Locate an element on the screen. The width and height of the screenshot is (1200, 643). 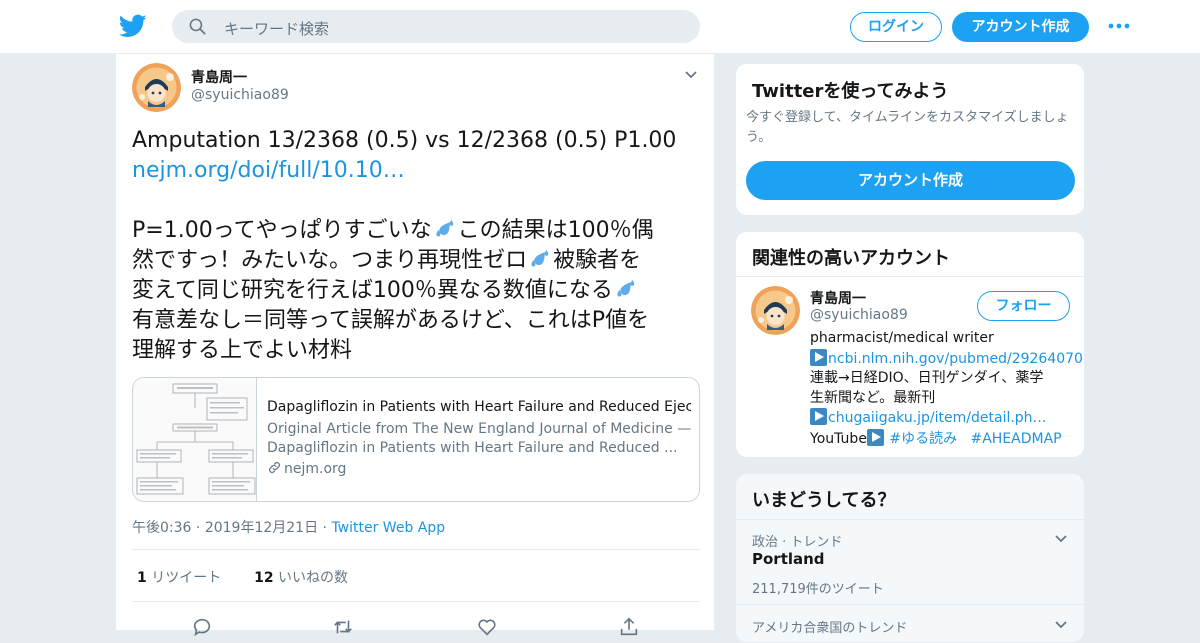
search-bar: キーワード検索 is located at coordinates (436, 26).